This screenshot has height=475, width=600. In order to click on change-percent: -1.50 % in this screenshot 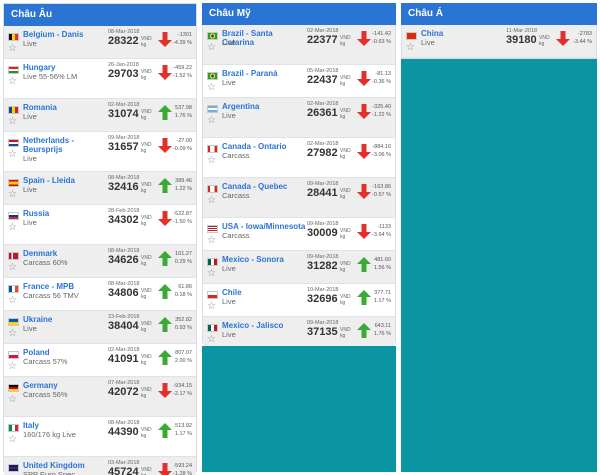, I will do `click(182, 222)`.